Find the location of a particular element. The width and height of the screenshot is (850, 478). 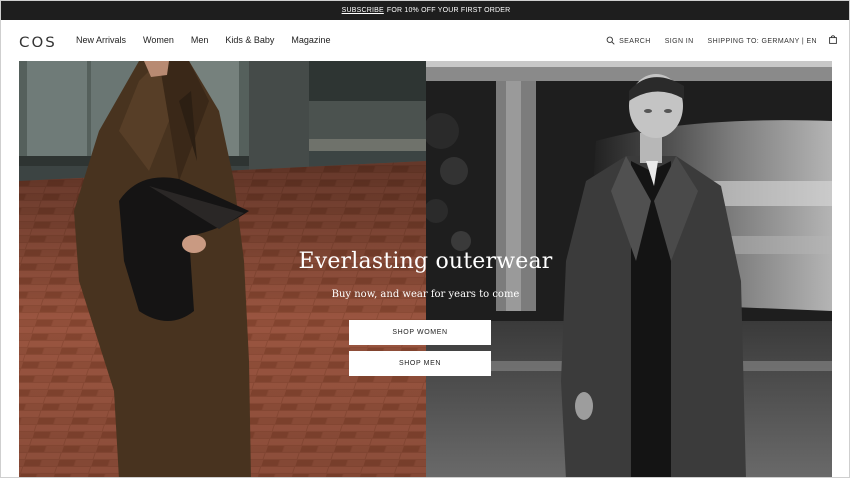

shop-men-button: SHOP MEN is located at coordinates (420, 363).